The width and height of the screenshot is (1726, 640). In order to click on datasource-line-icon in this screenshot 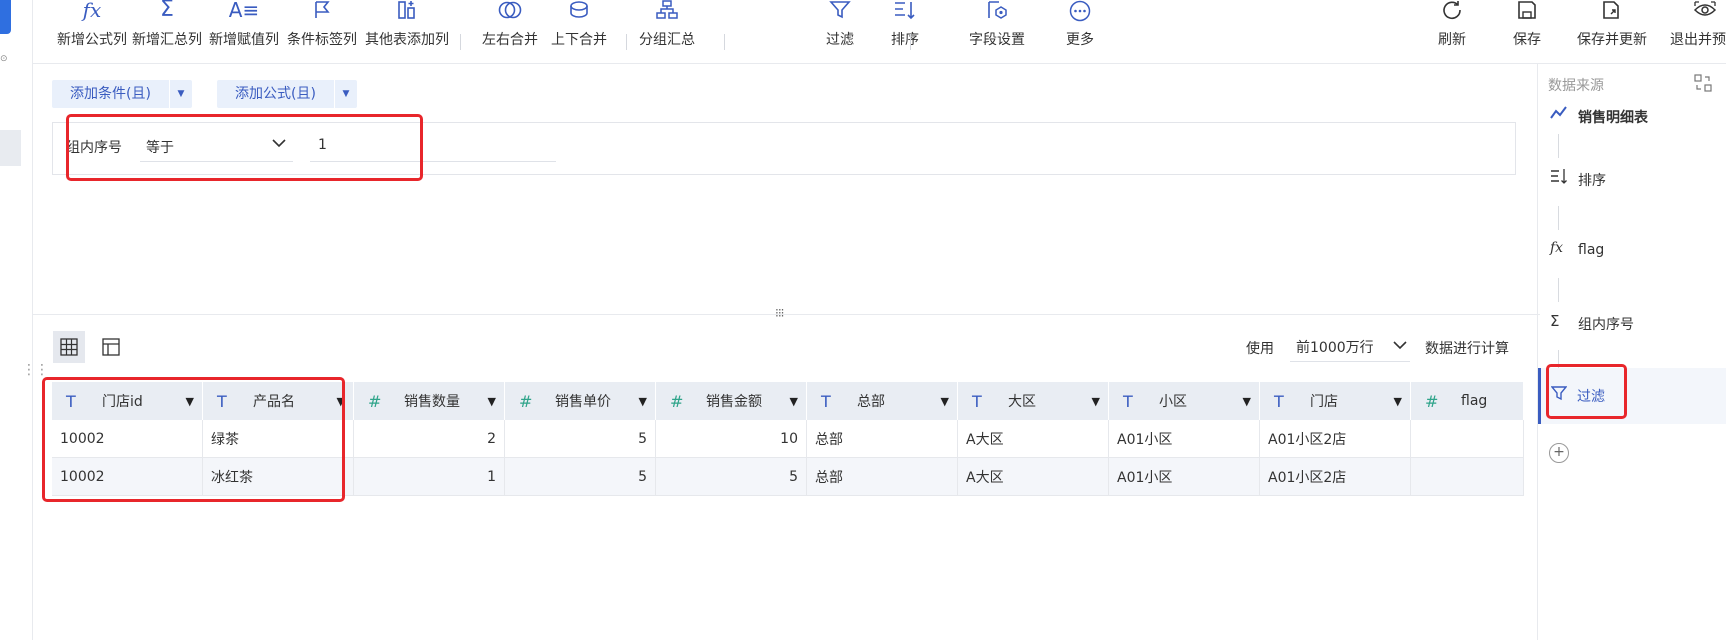, I will do `click(1560, 115)`.